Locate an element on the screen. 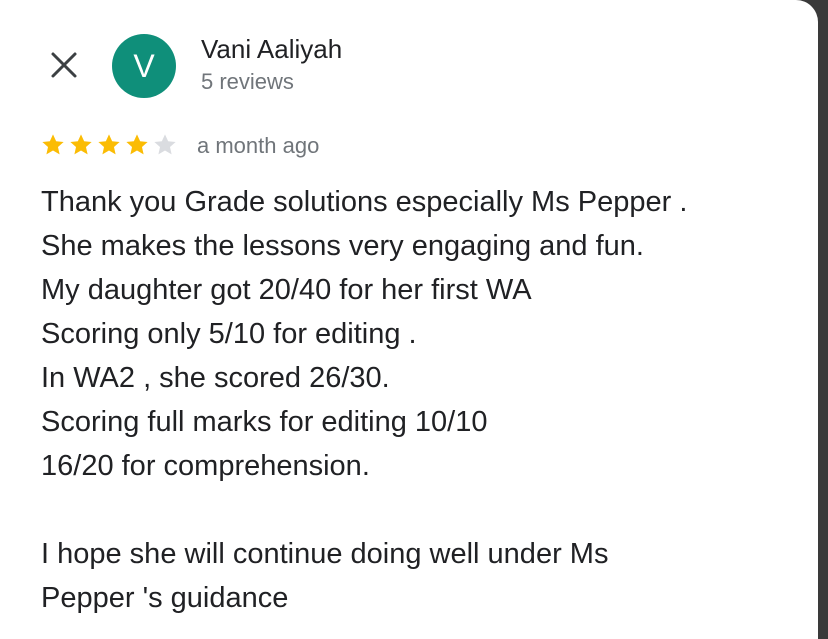 Image resolution: width=828 pixels, height=639 pixels. author-name: Vani Aaliyah is located at coordinates (271, 49).